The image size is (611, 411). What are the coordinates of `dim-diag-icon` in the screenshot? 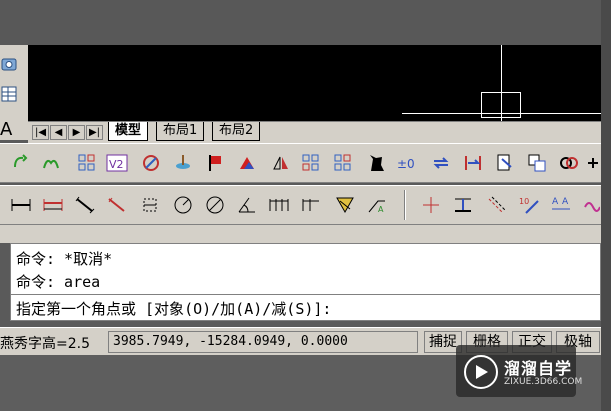 It's located at (85, 205).